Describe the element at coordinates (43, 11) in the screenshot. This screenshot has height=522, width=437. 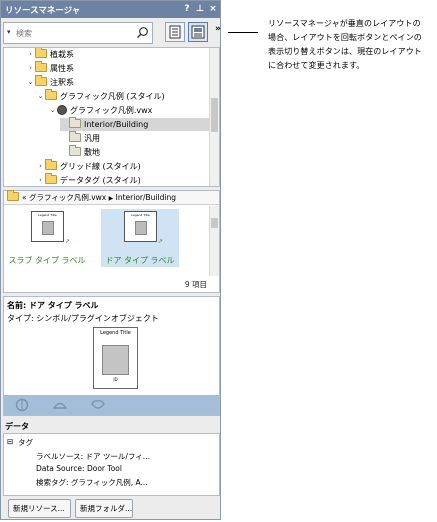
I see `palette-title: リソースマネージャ` at that location.